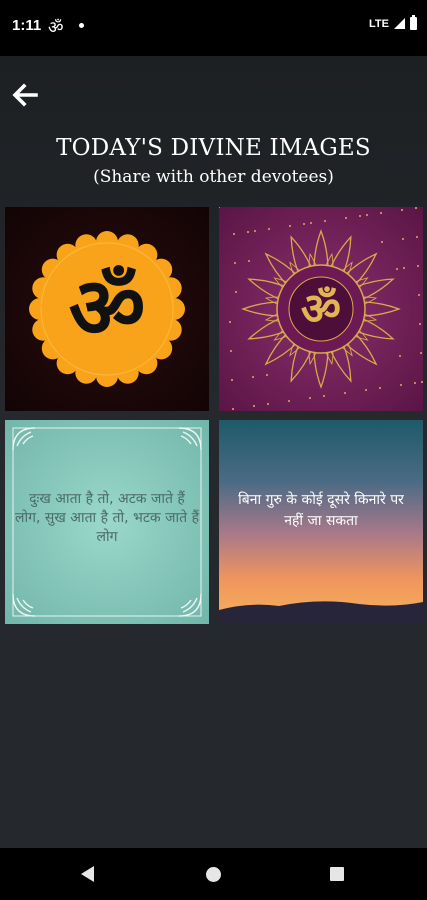  What do you see at coordinates (56, 27) in the screenshot?
I see `om-notification-icon: ॐ` at bounding box center [56, 27].